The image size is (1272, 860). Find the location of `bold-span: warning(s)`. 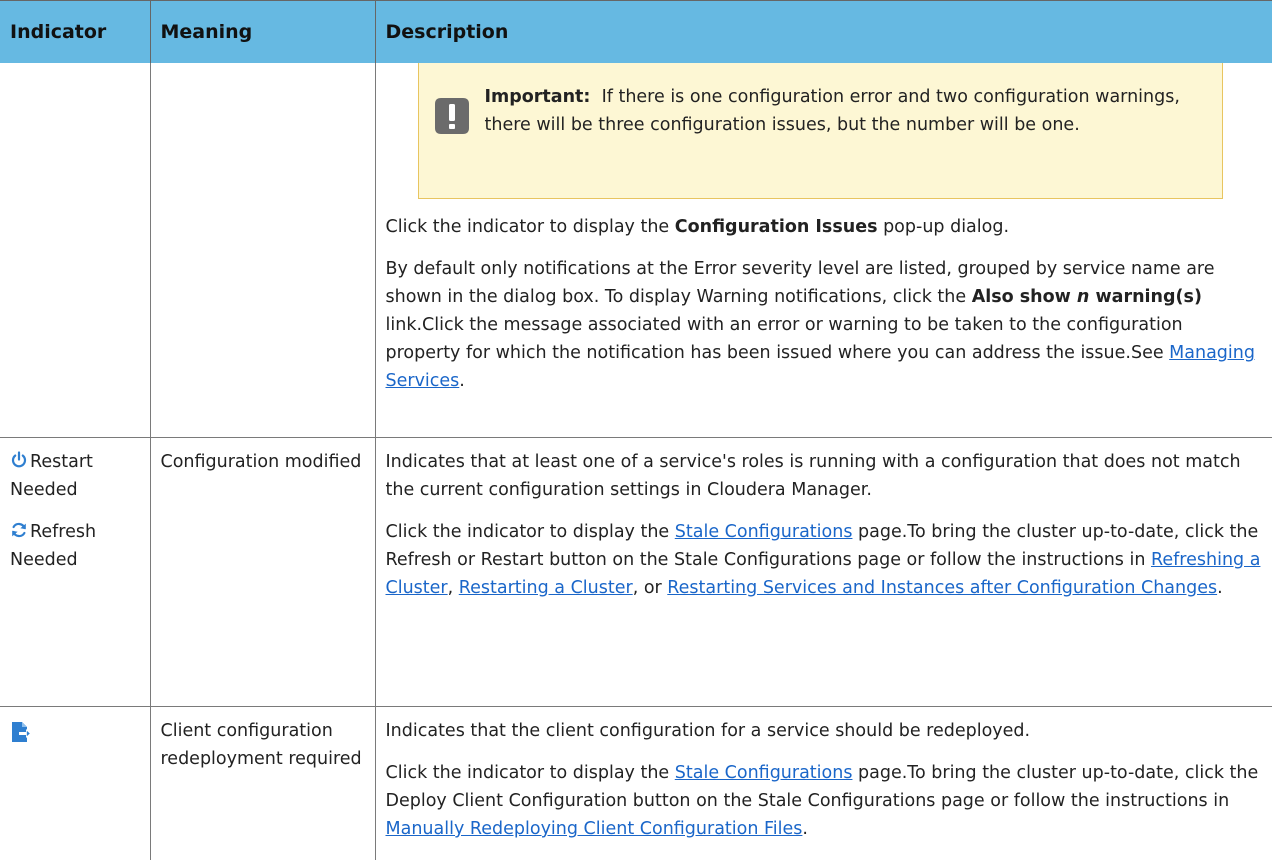

bold-span: warning(s) is located at coordinates (1145, 297).